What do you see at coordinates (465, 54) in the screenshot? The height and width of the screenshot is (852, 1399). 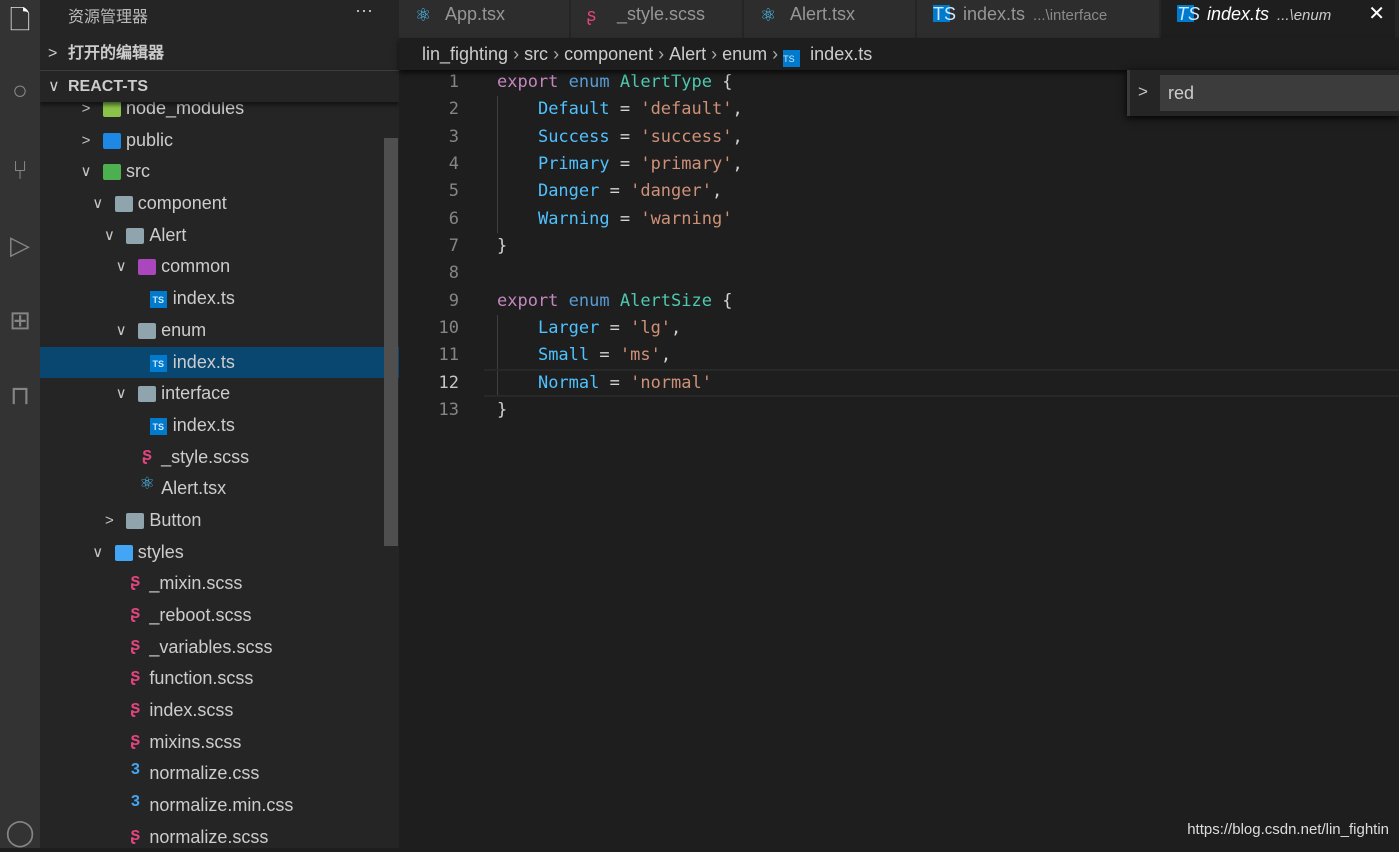 I see `breadcrumb-item: lin_fighting` at bounding box center [465, 54].